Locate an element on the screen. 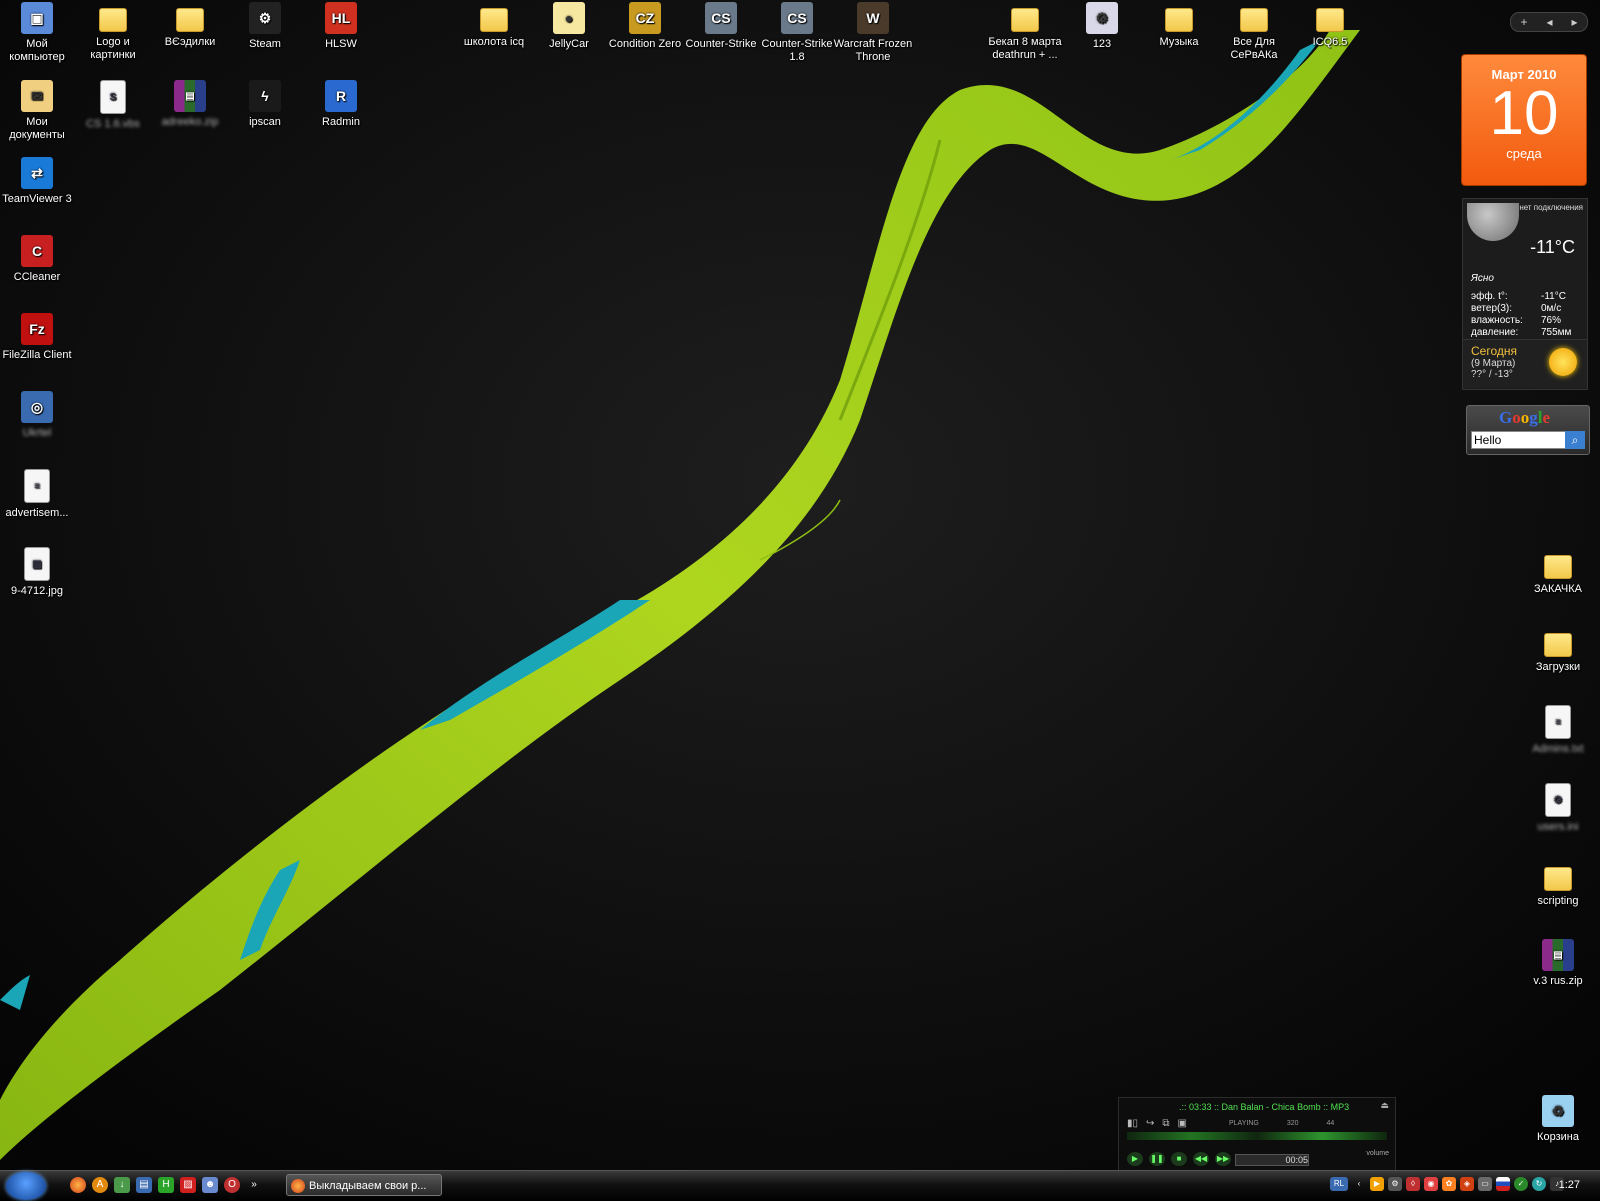  ipscan-icon: ϟ is located at coordinates (265, 96).